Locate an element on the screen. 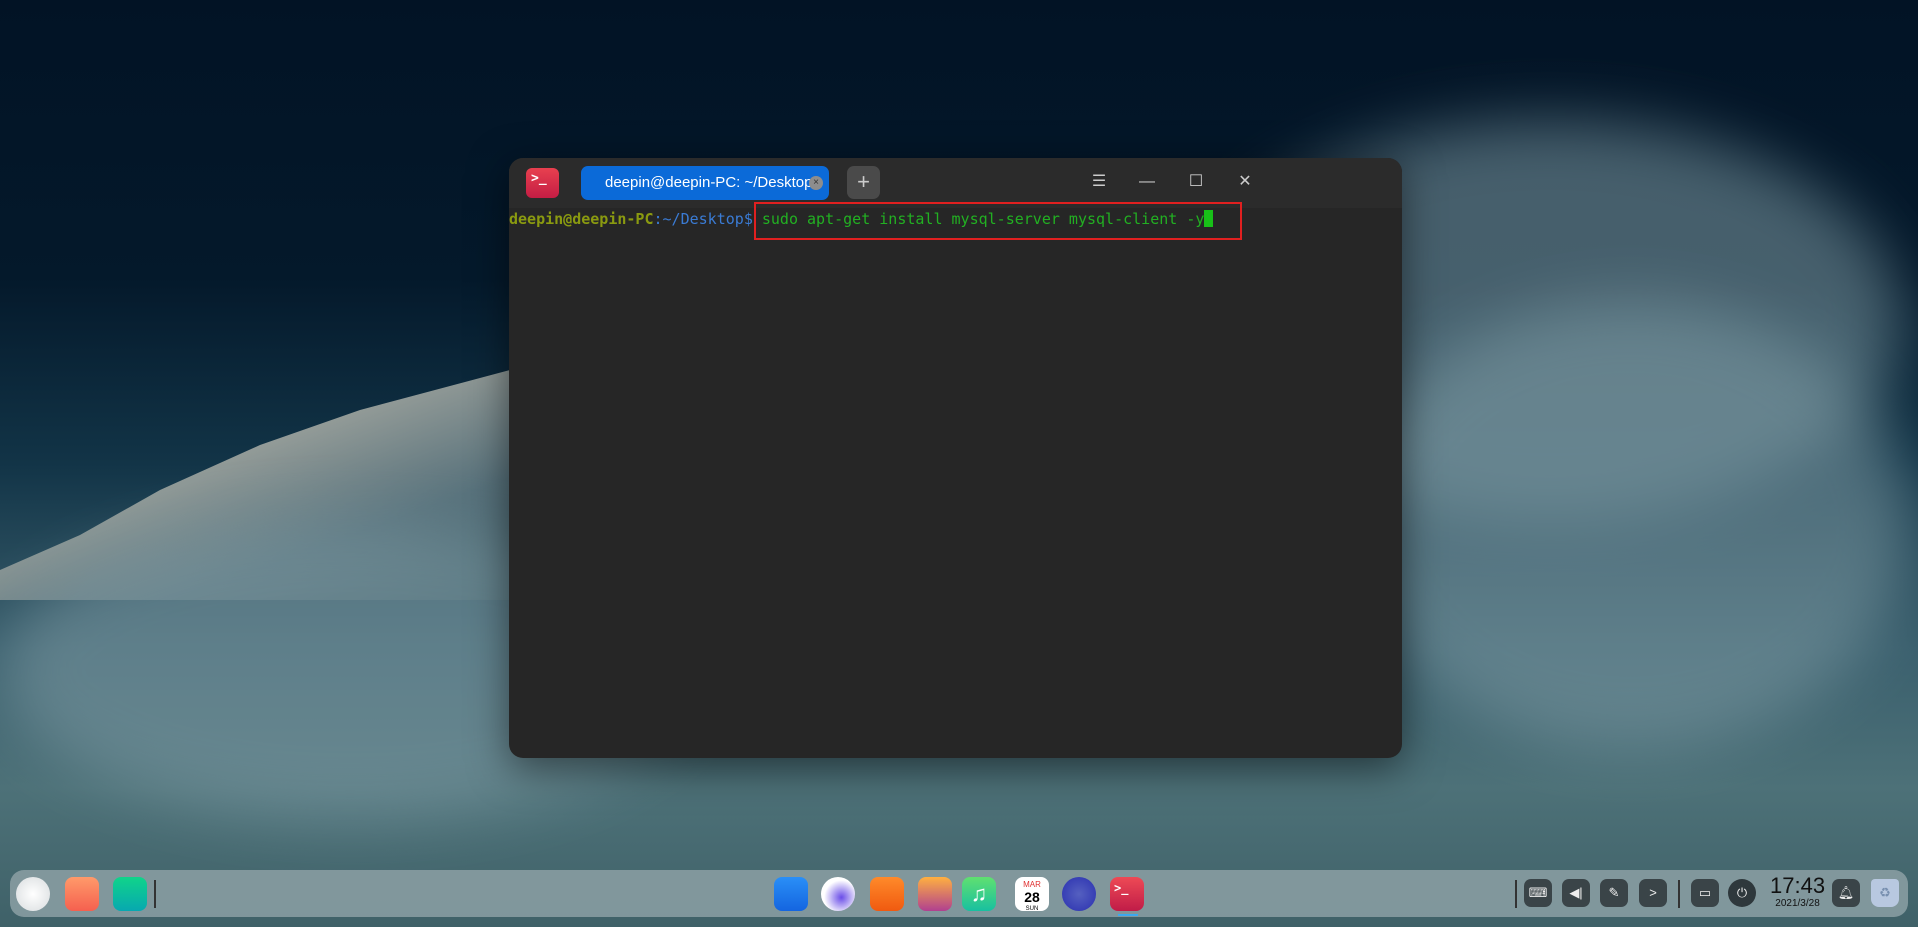 This screenshot has height=927, width=1918. notification-bell-icon: 🔔︎ is located at coordinates (1846, 893).